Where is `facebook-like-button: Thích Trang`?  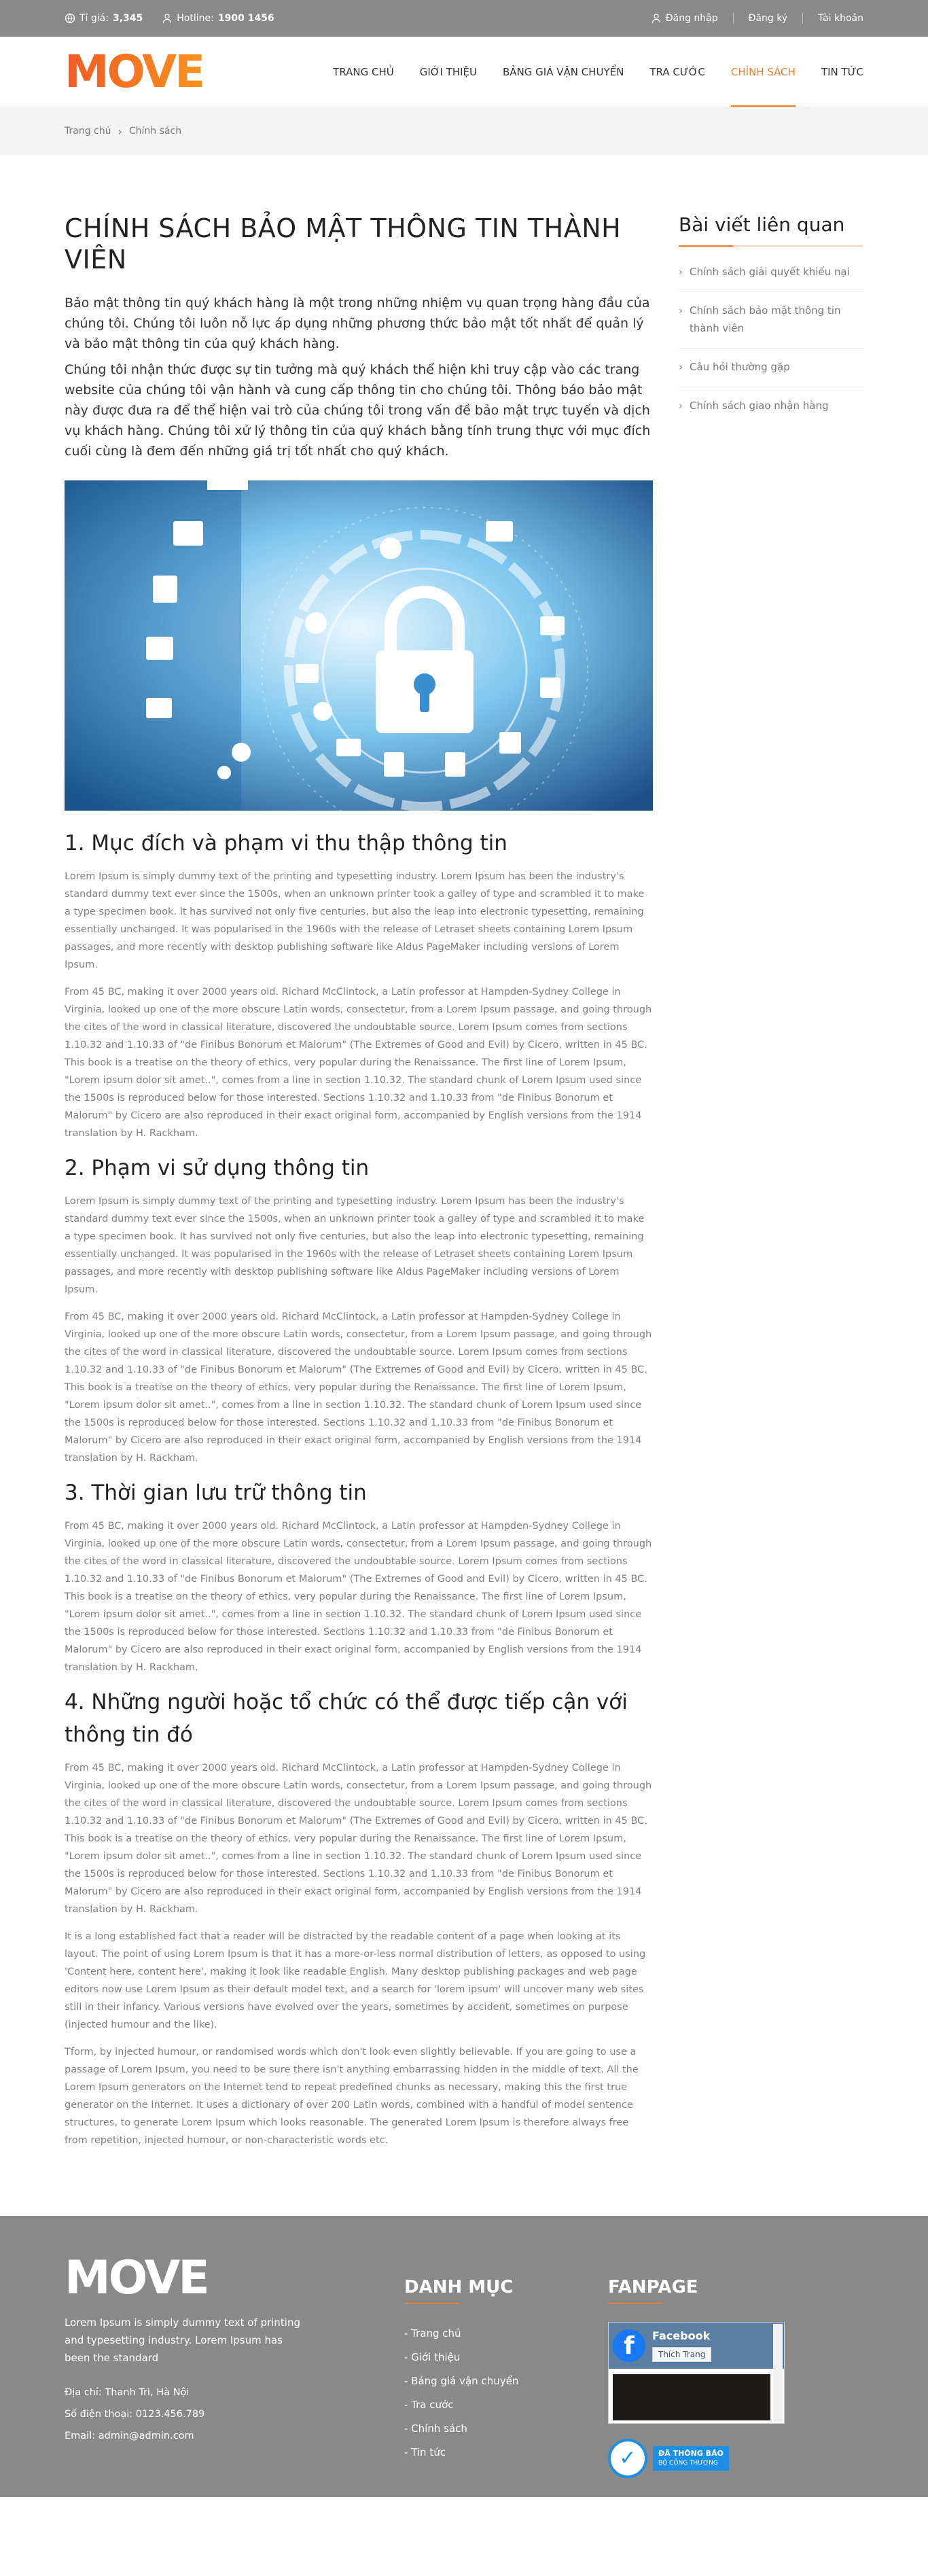
facebook-like-button: Thích Trang is located at coordinates (682, 2355).